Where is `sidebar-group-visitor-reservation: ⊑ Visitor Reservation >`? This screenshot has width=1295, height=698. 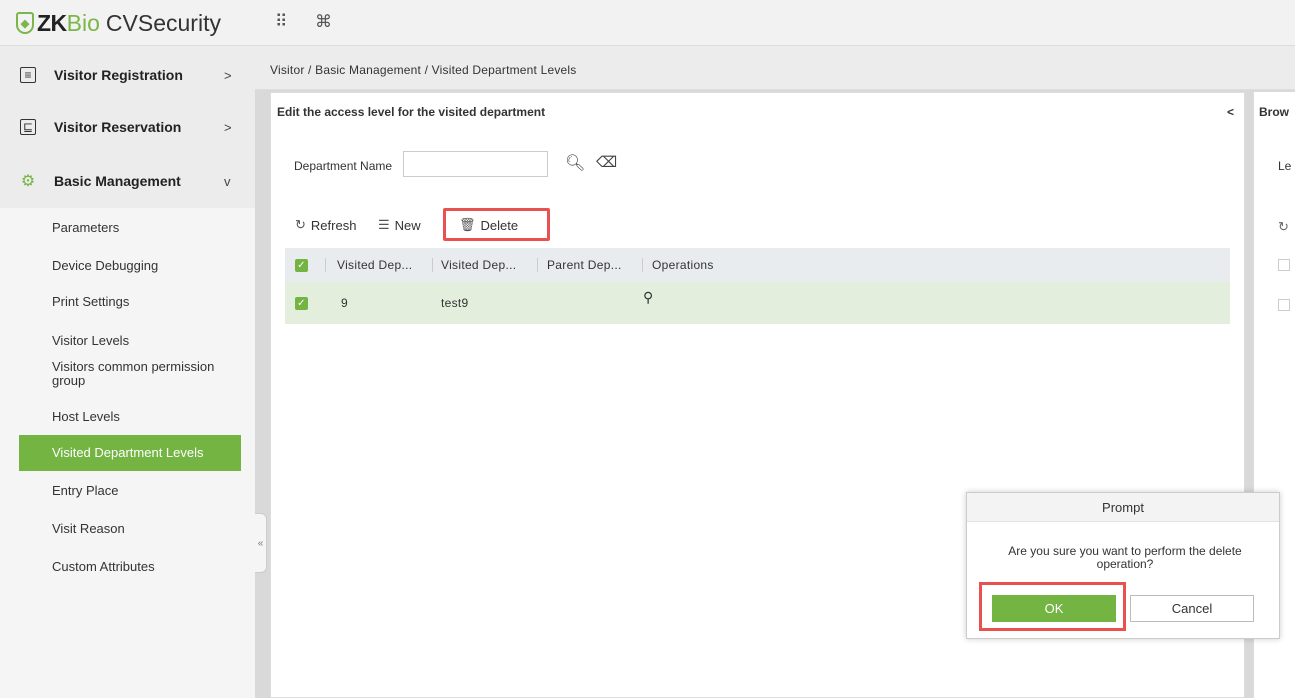
sidebar-group-visitor-reservation: ⊑ Visitor Reservation > is located at coordinates (127, 127).